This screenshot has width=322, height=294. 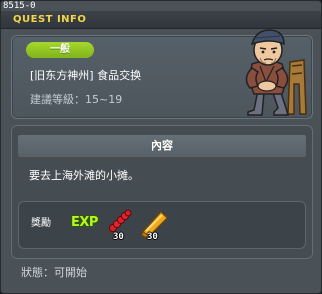 What do you see at coordinates (154, 224) in the screenshot?
I see `reward-item-golden-stick: 30` at bounding box center [154, 224].